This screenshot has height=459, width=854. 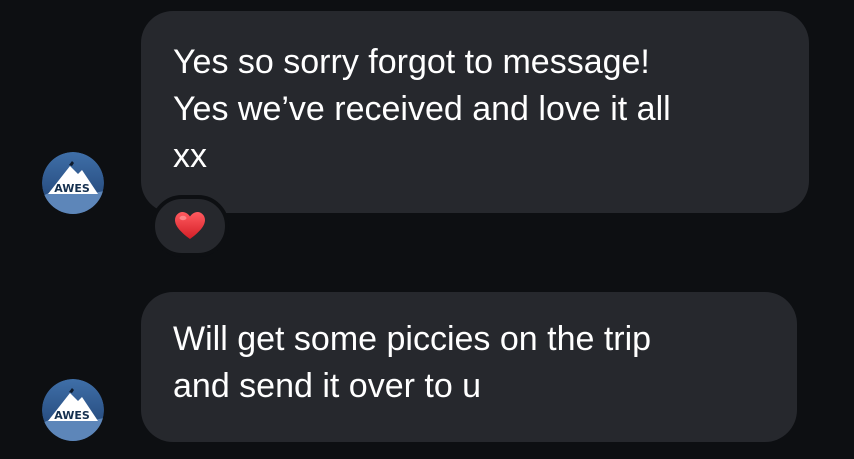 I want to click on heart-reaction, so click(x=190, y=226).